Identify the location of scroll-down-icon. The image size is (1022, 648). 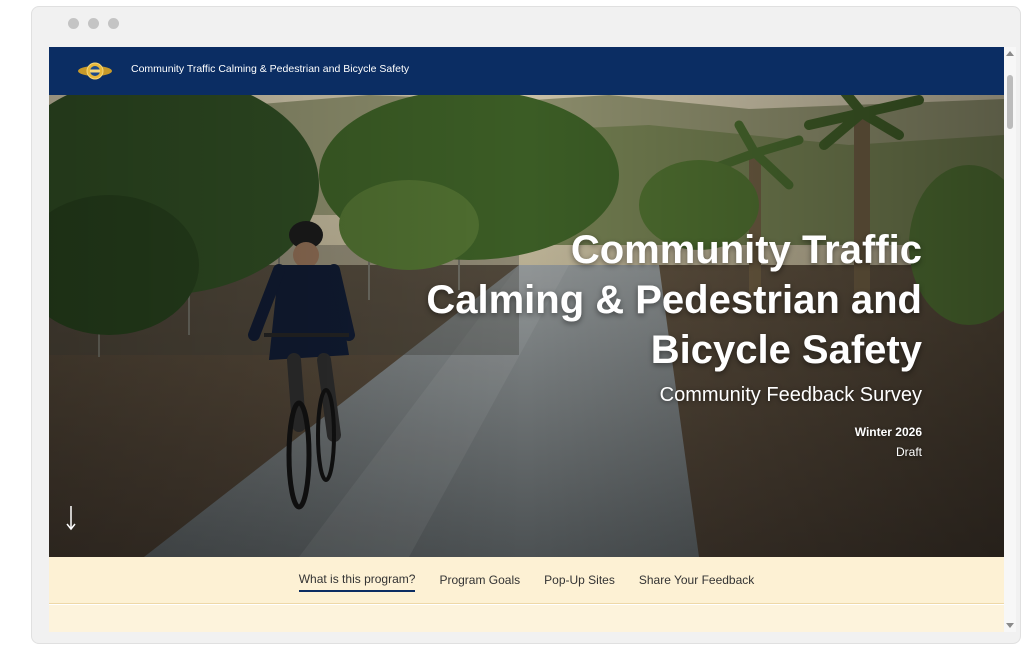
(1010, 625).